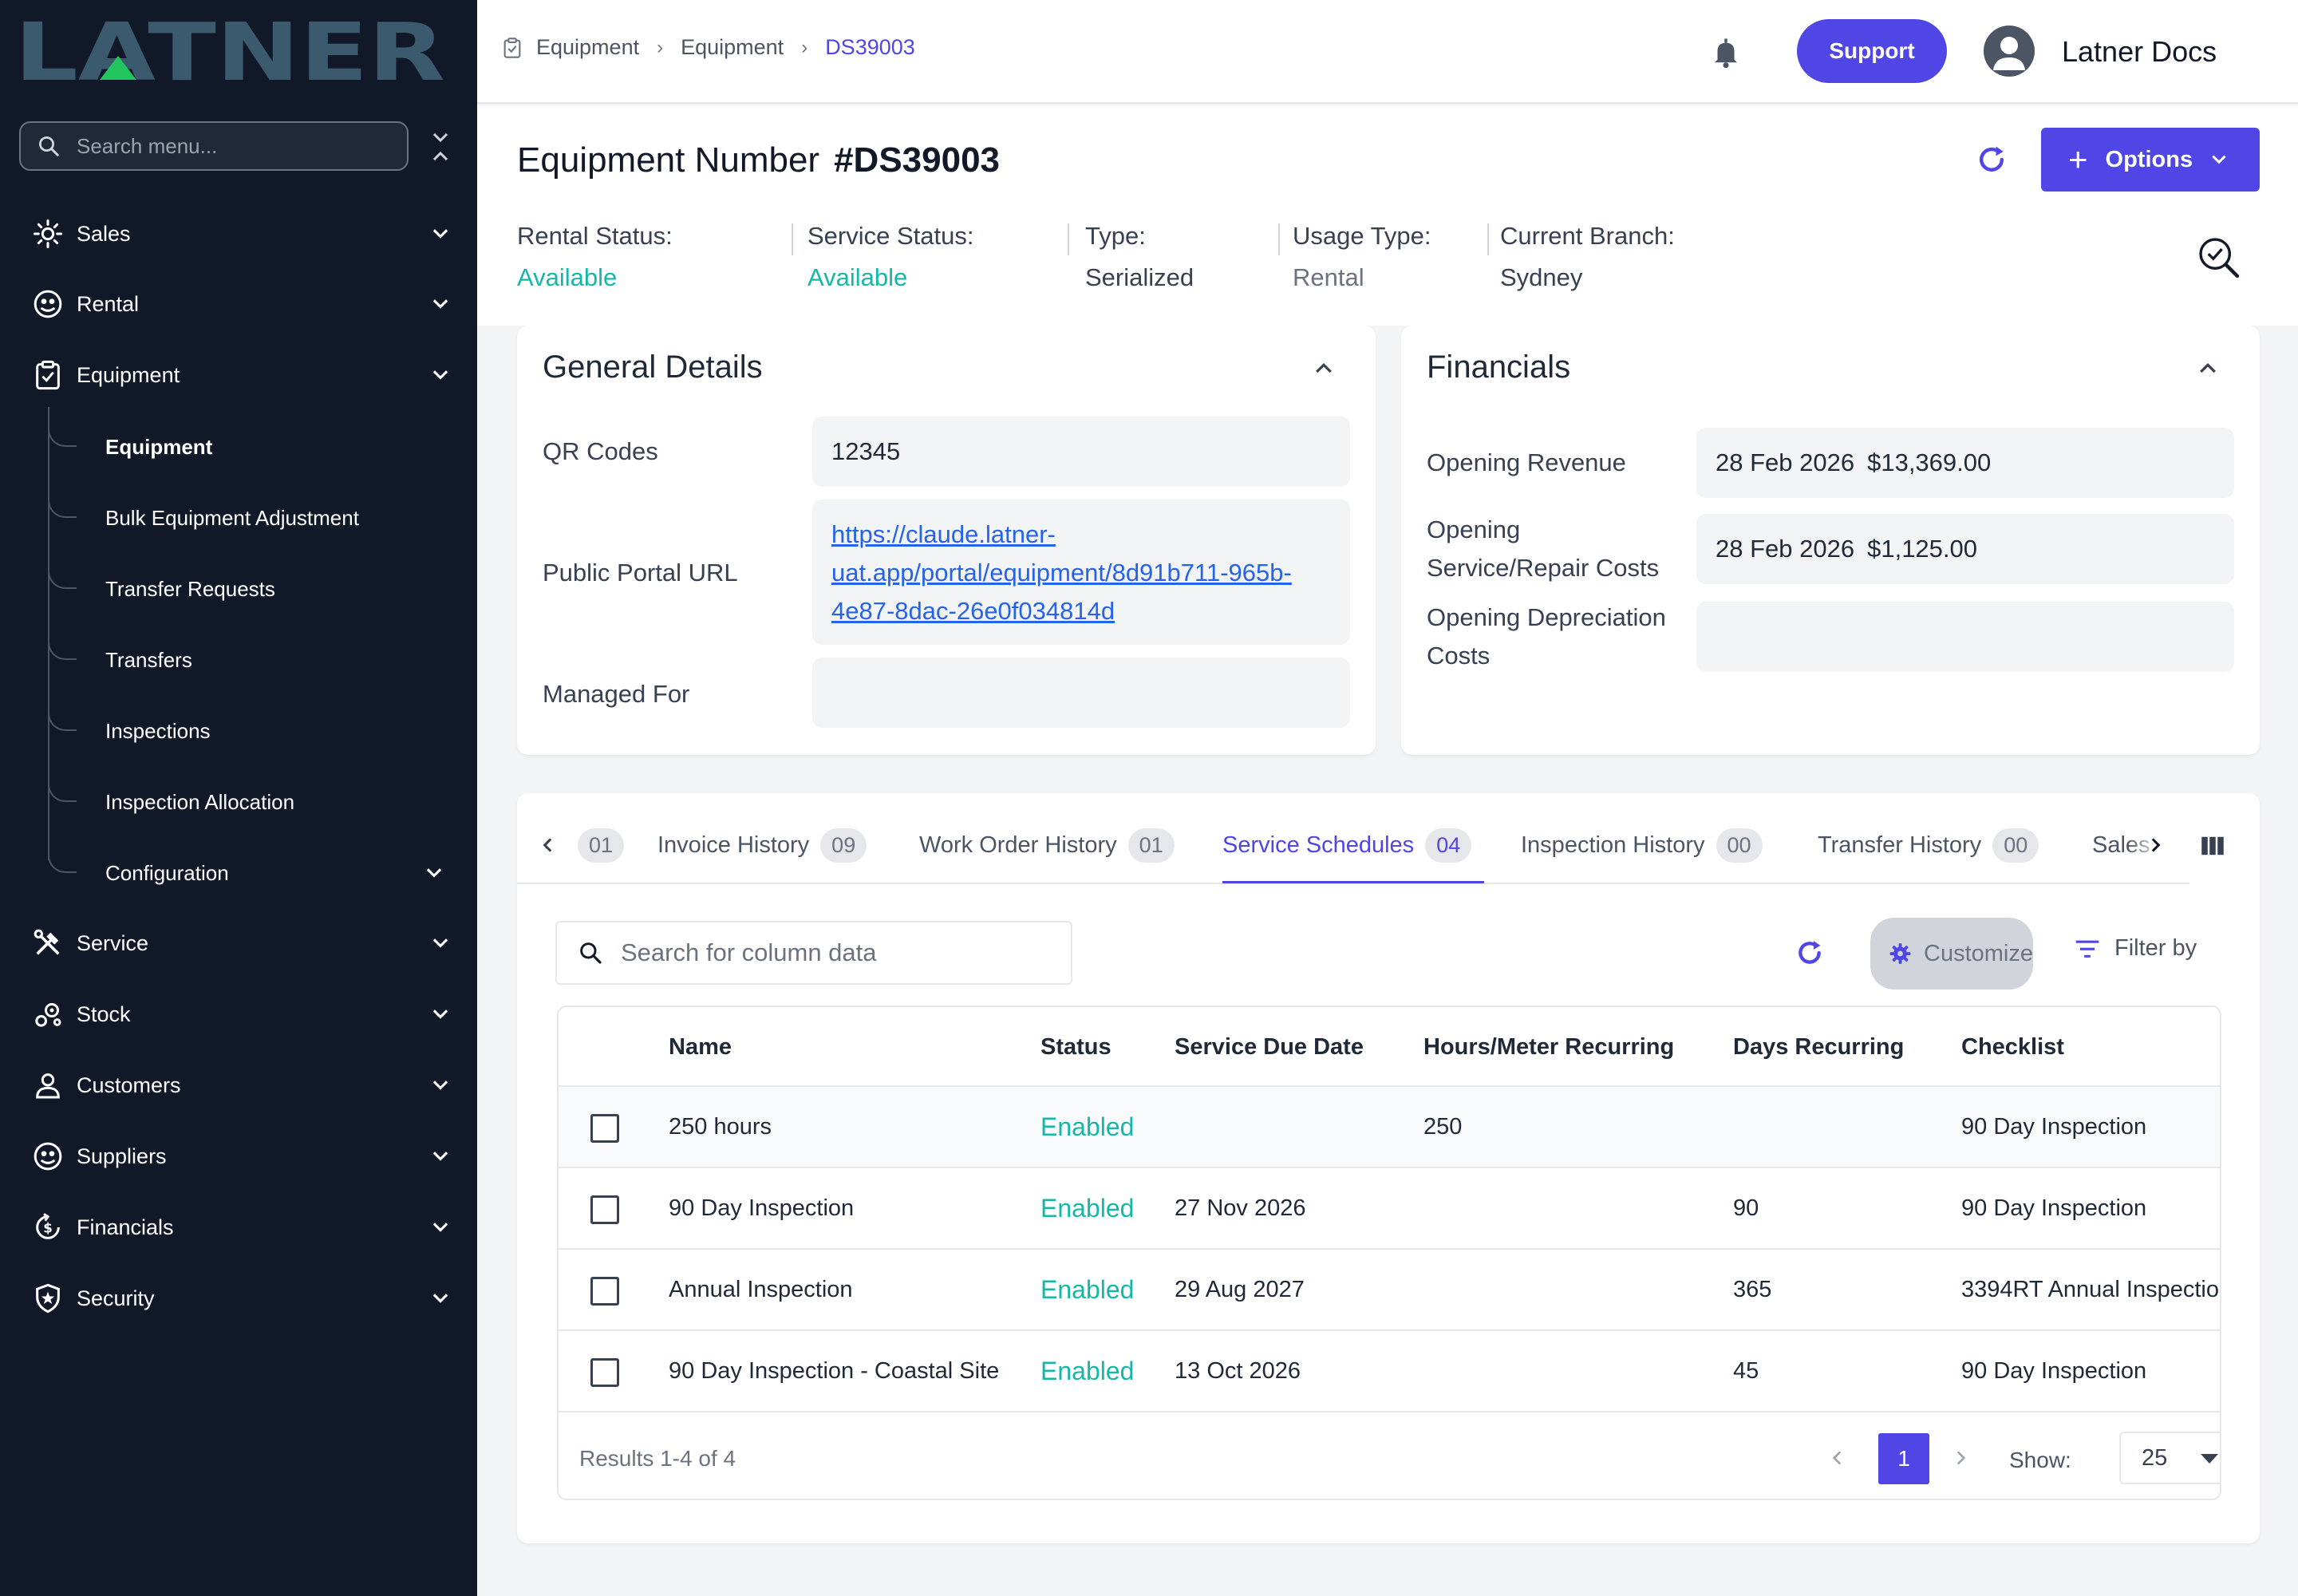 The image size is (2298, 1596). Describe the element at coordinates (1900, 845) in the screenshot. I see `tab-label: Transfer History` at that location.